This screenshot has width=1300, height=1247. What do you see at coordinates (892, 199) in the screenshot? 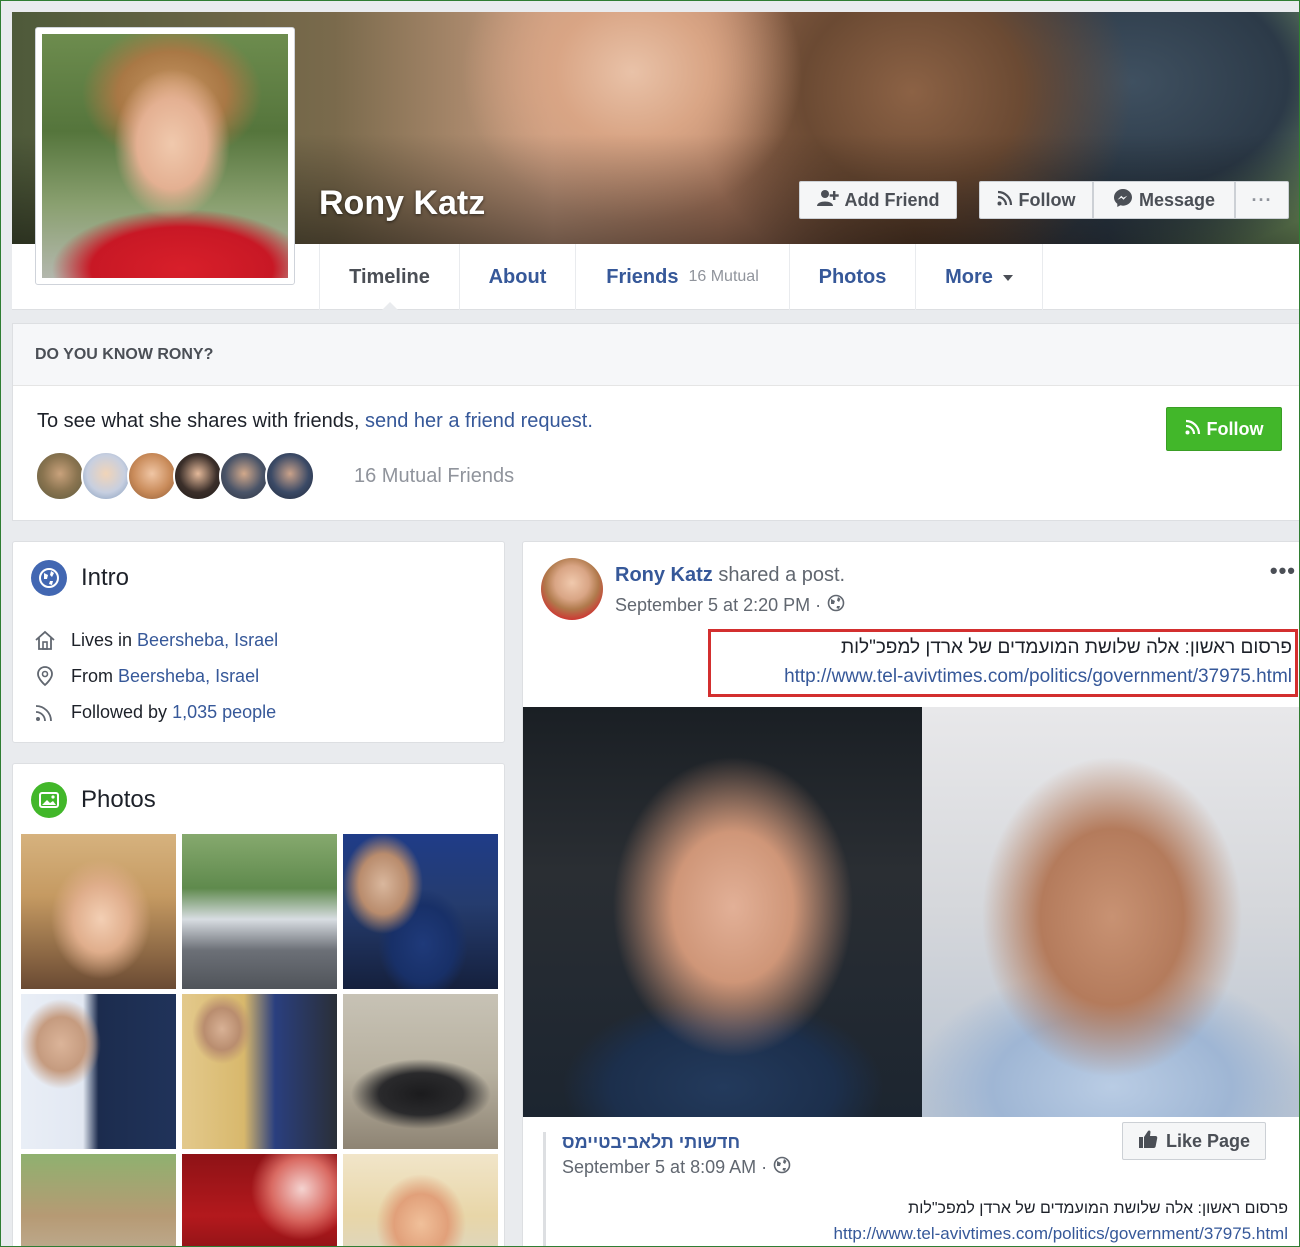
I see `add-friend-label: Add Friend` at bounding box center [892, 199].